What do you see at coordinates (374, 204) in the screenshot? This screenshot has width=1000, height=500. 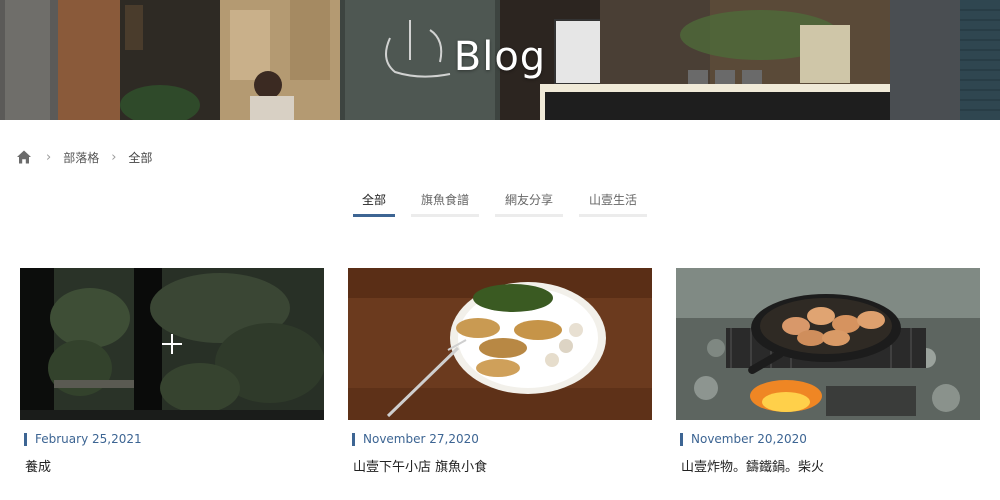 I see `tab-all: 全部` at bounding box center [374, 204].